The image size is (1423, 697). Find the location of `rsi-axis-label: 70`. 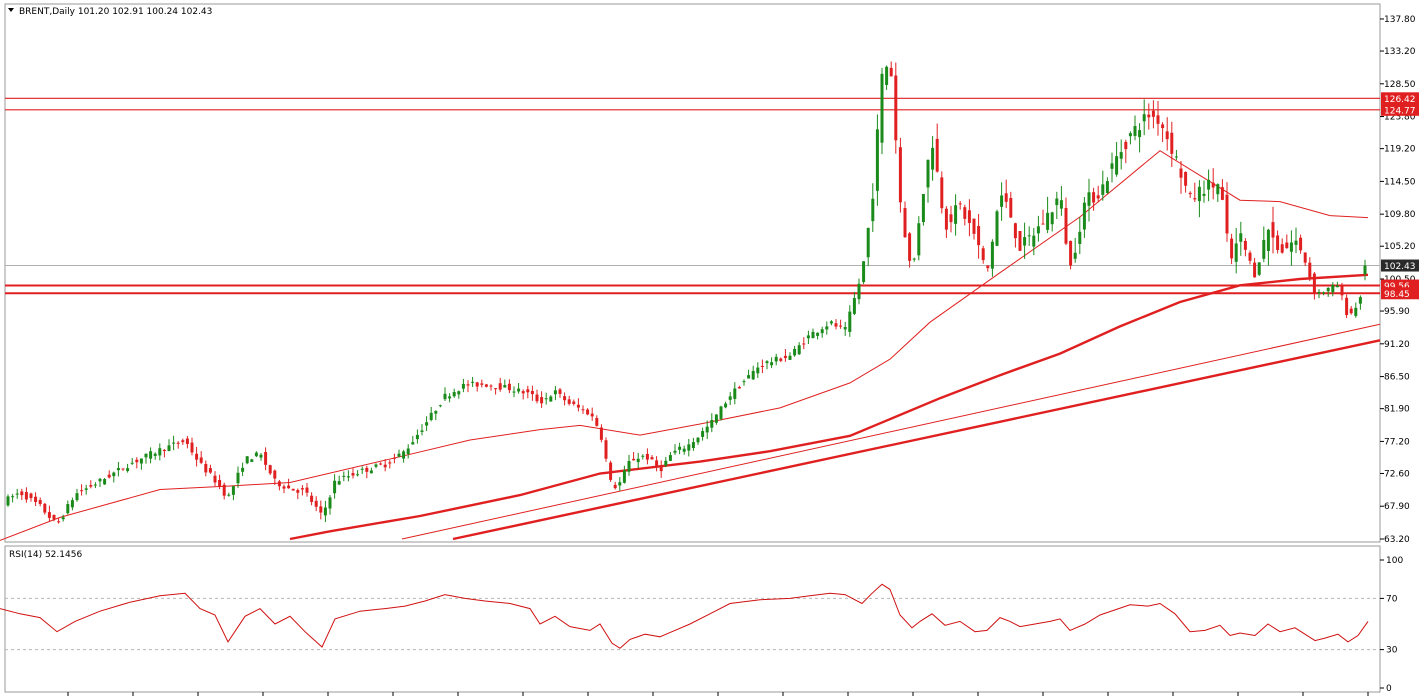

rsi-axis-label: 70 is located at coordinates (1392, 599).